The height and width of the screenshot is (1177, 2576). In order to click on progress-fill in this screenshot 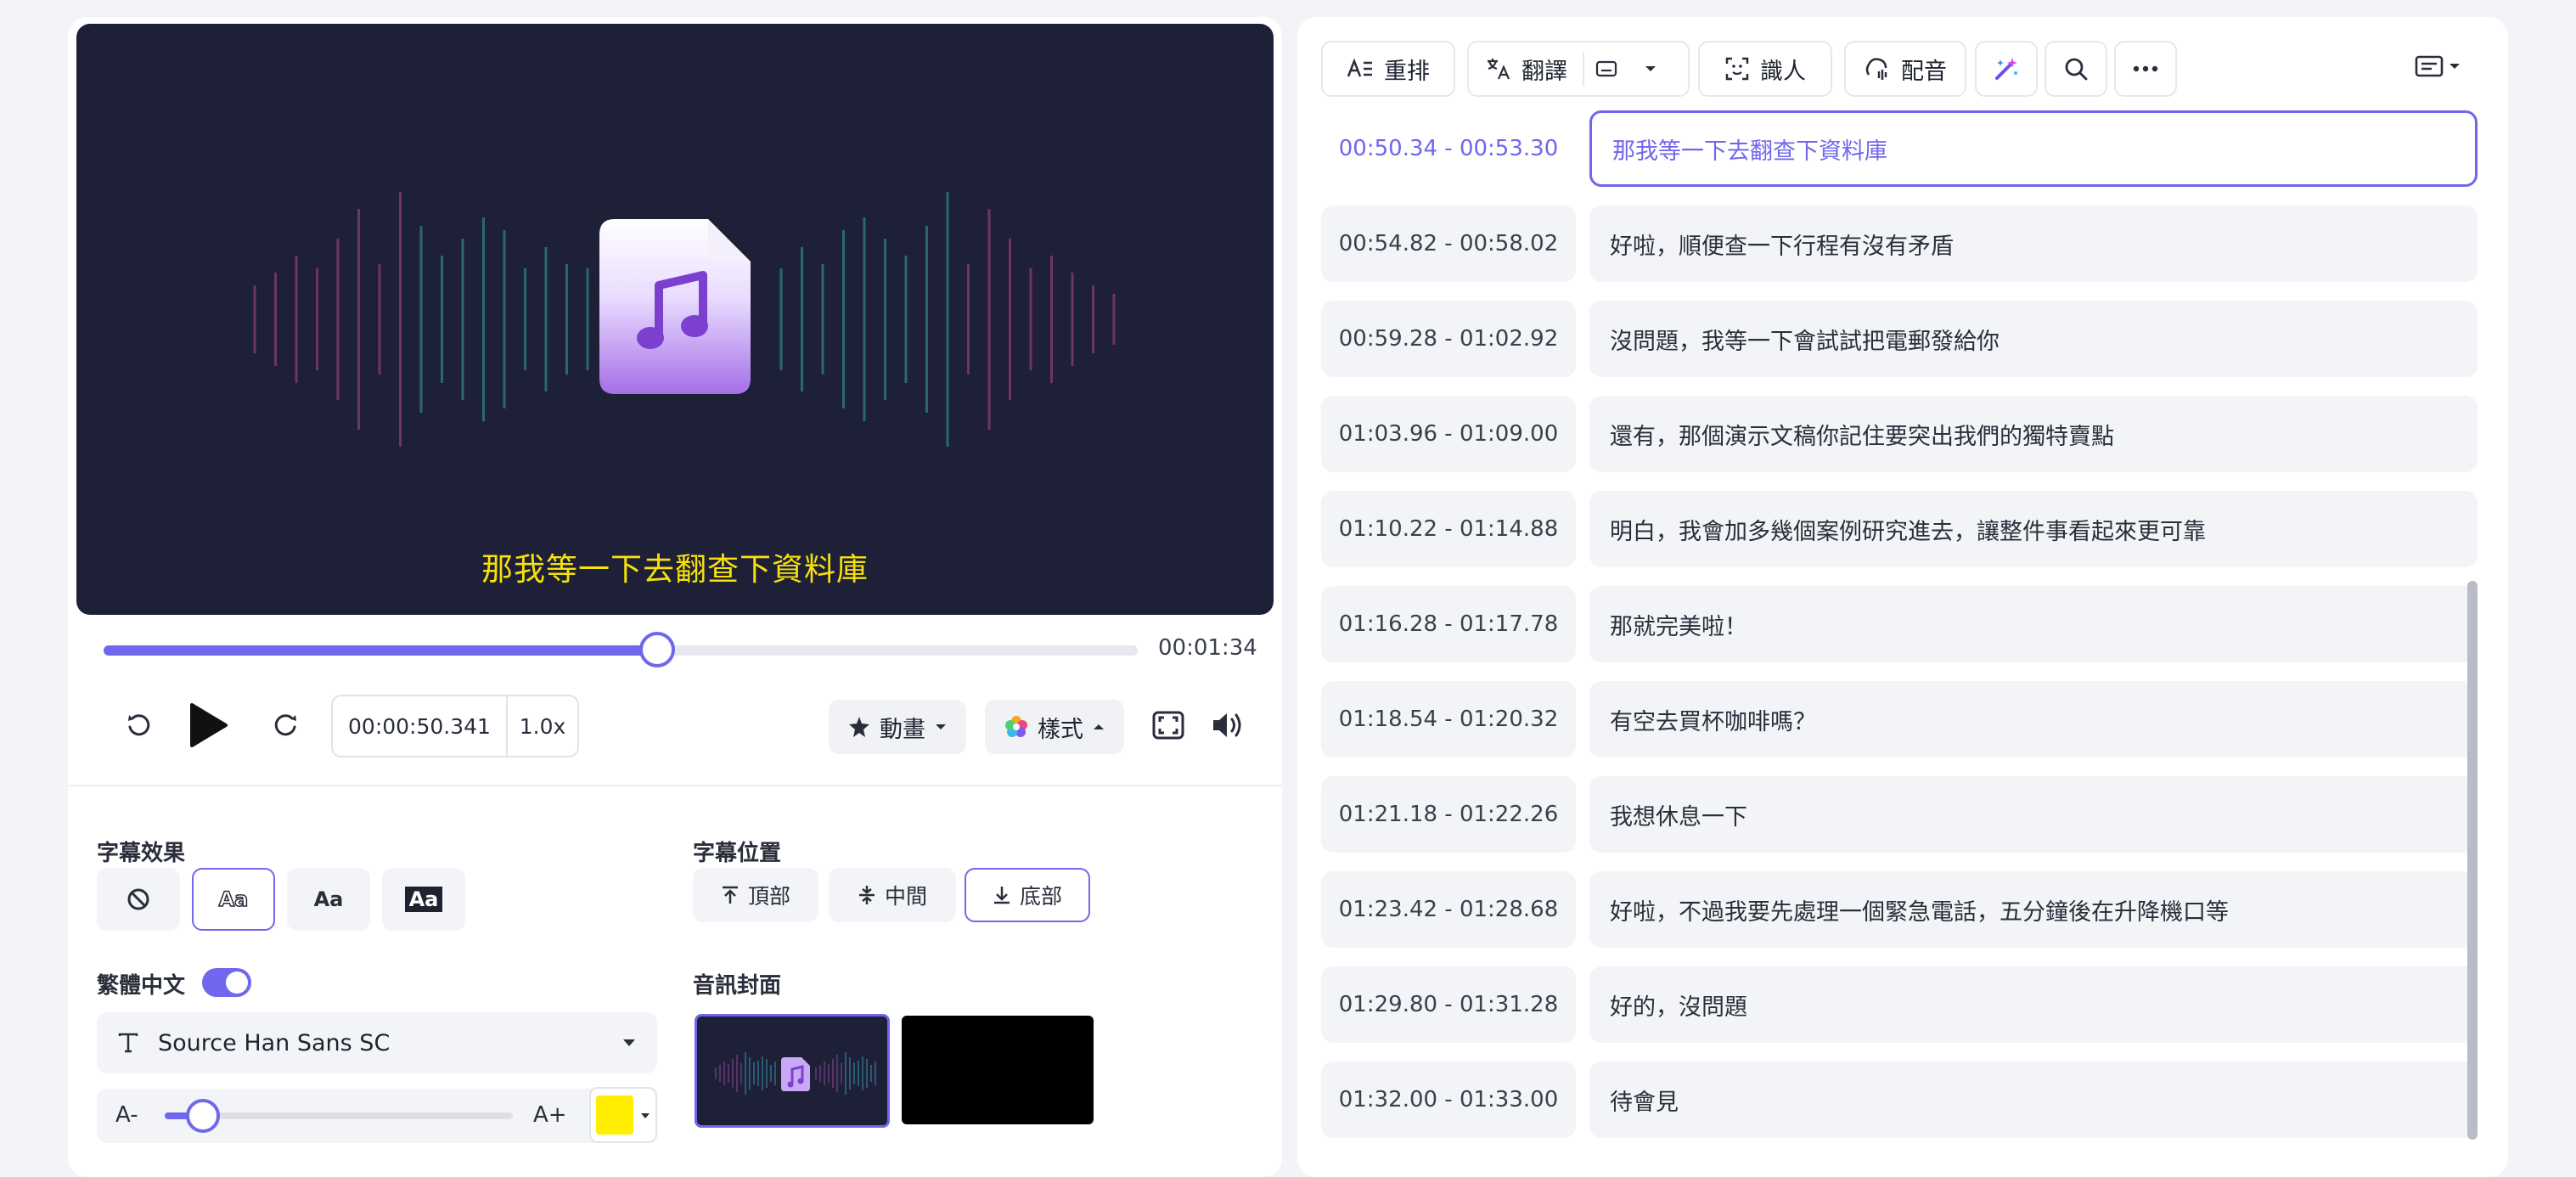, I will do `click(380, 650)`.